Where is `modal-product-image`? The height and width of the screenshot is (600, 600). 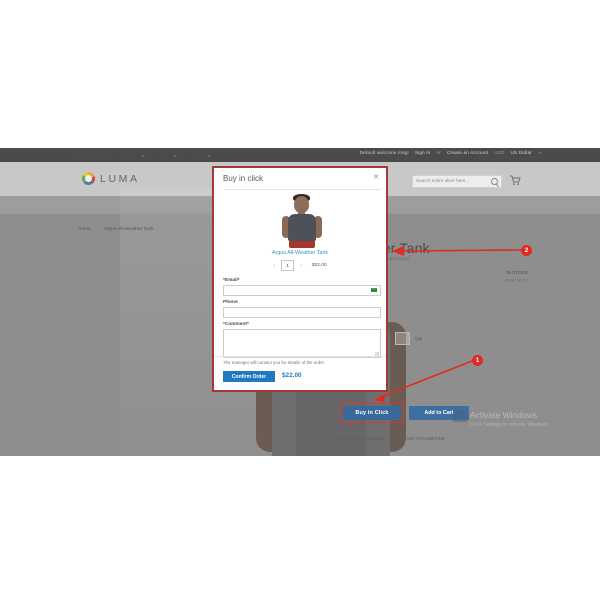 modal-product-image is located at coordinates (302, 221).